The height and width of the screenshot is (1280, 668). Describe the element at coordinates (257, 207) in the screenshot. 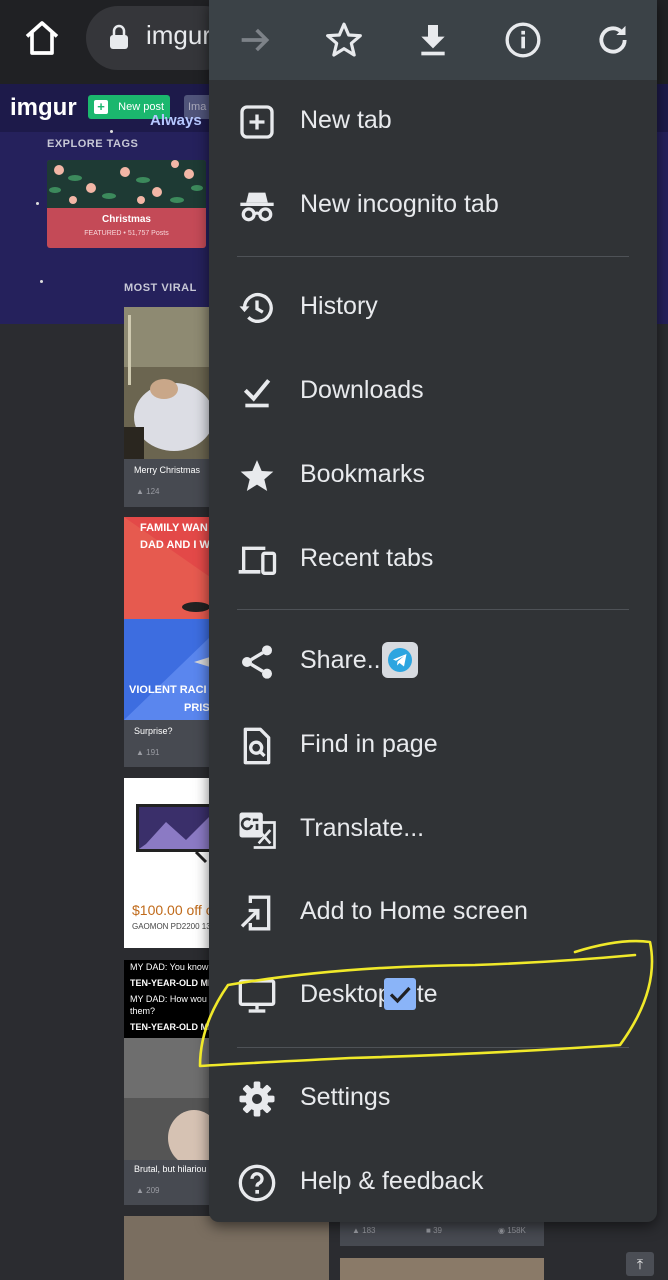

I see `incognito-icon` at that location.